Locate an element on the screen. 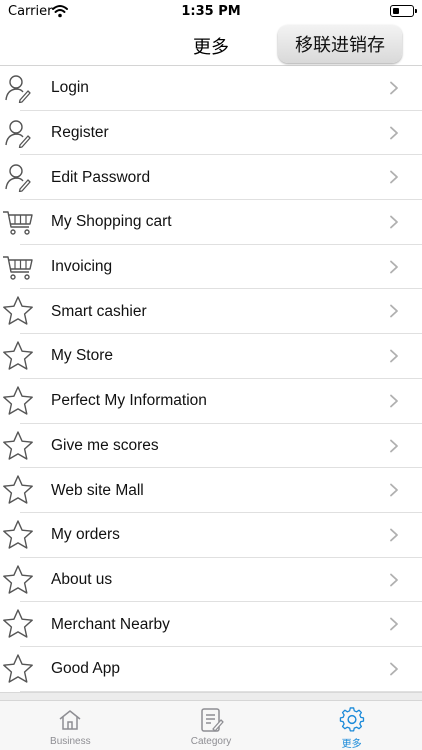  menu-item-label: About us is located at coordinates (82, 579).